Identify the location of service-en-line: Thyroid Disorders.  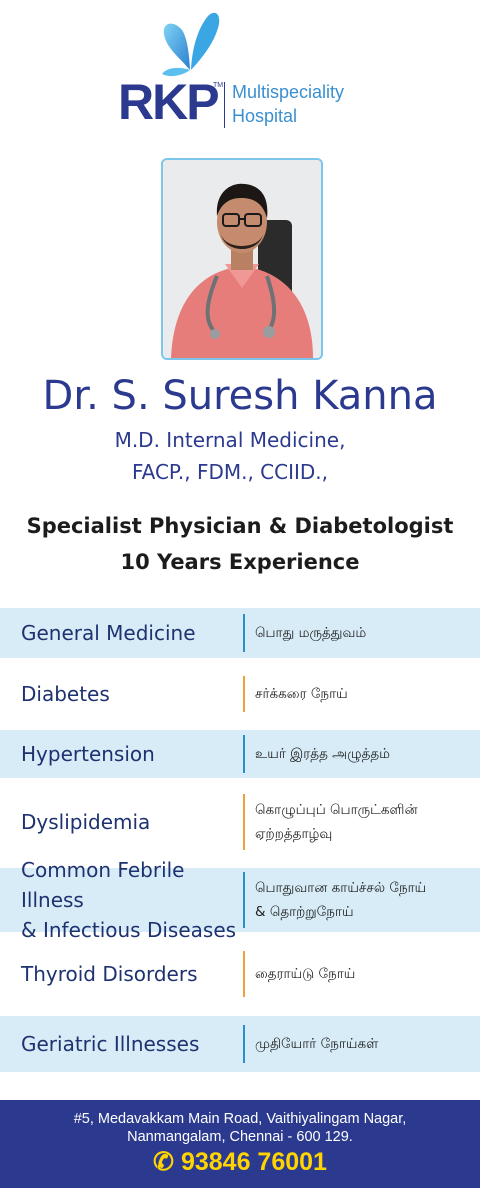
(109, 974).